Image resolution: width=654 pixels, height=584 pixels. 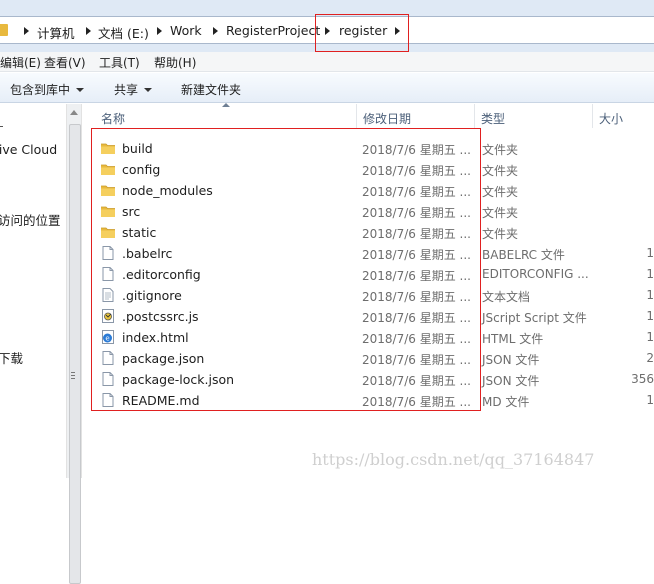 What do you see at coordinates (11, 357) in the screenshot?
I see `nav-item-downloads: 下载` at bounding box center [11, 357].